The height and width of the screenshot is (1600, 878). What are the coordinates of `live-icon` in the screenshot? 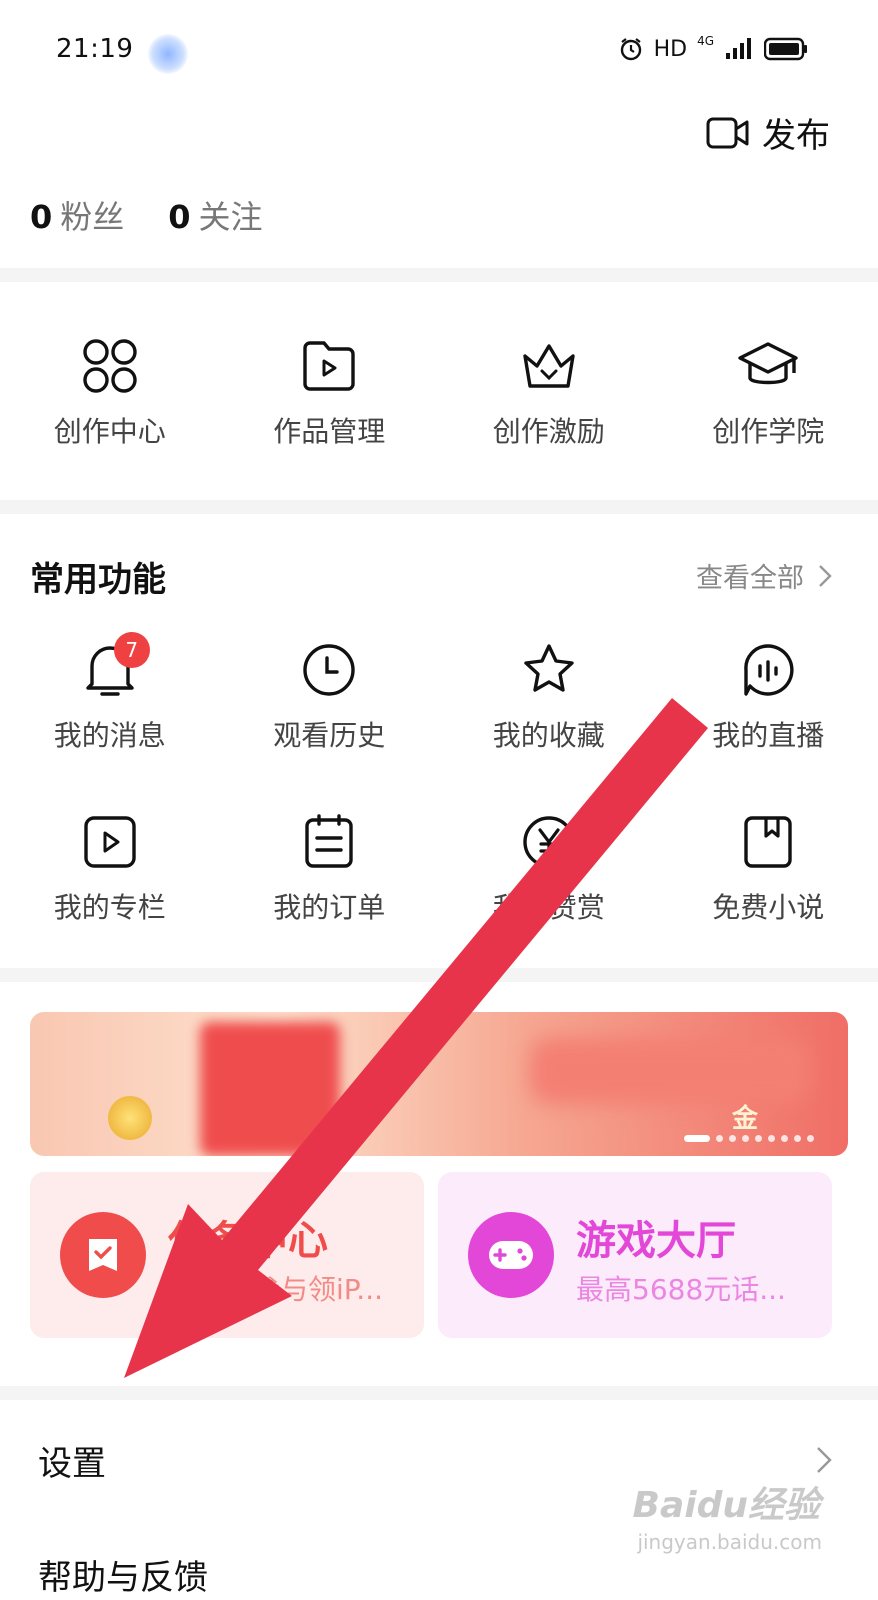 It's located at (769, 670).